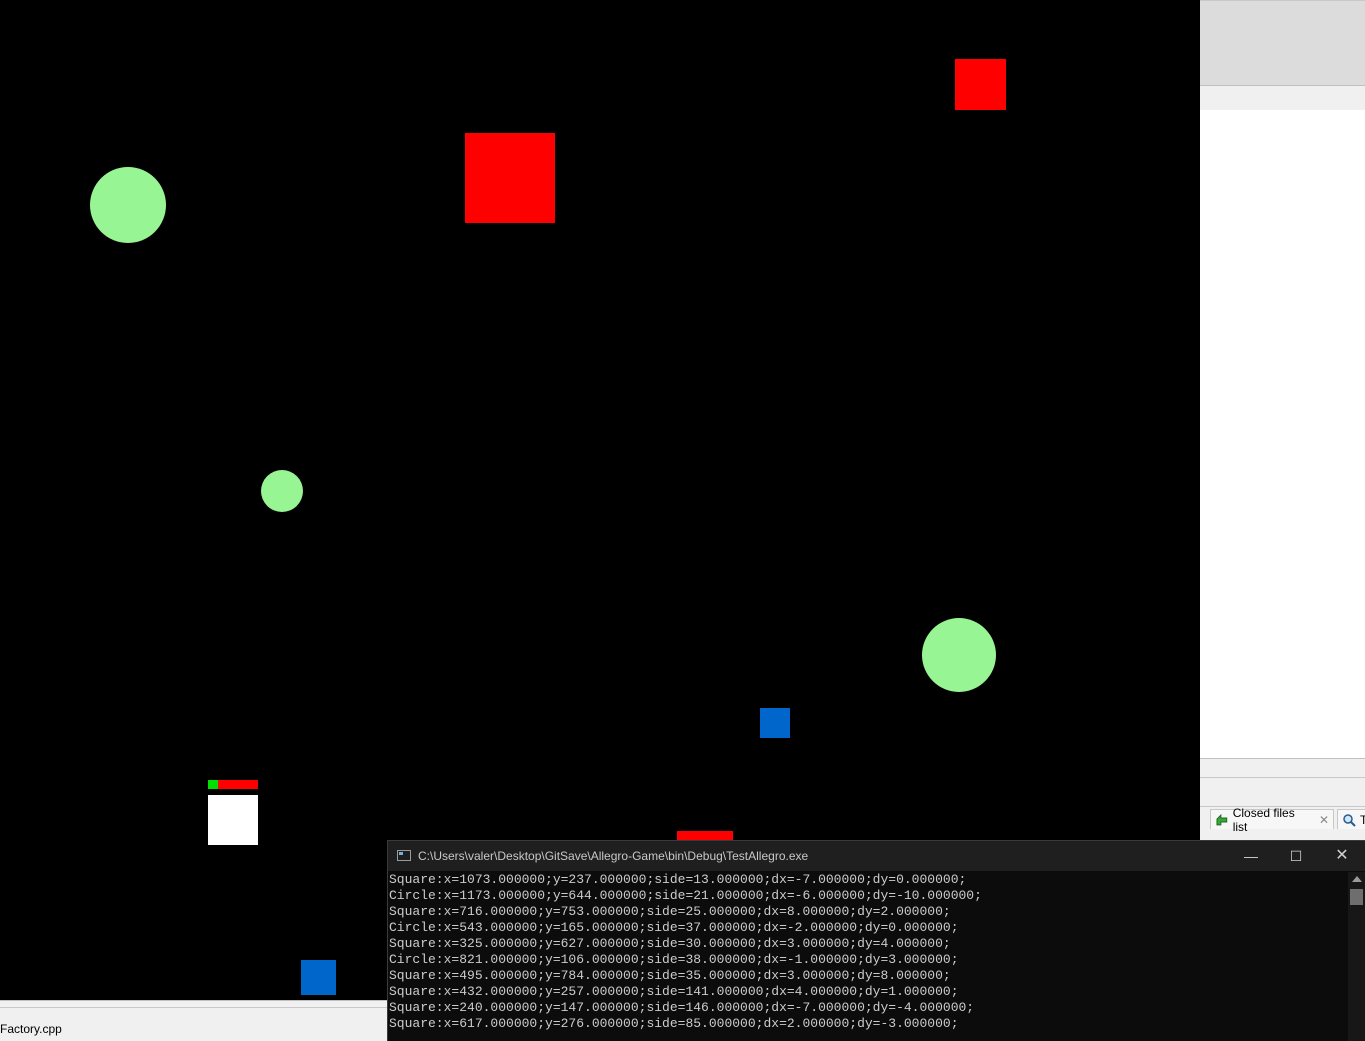 The height and width of the screenshot is (1041, 1365). Describe the element at coordinates (1296, 856) in the screenshot. I see `maximize-button: ☐` at that location.